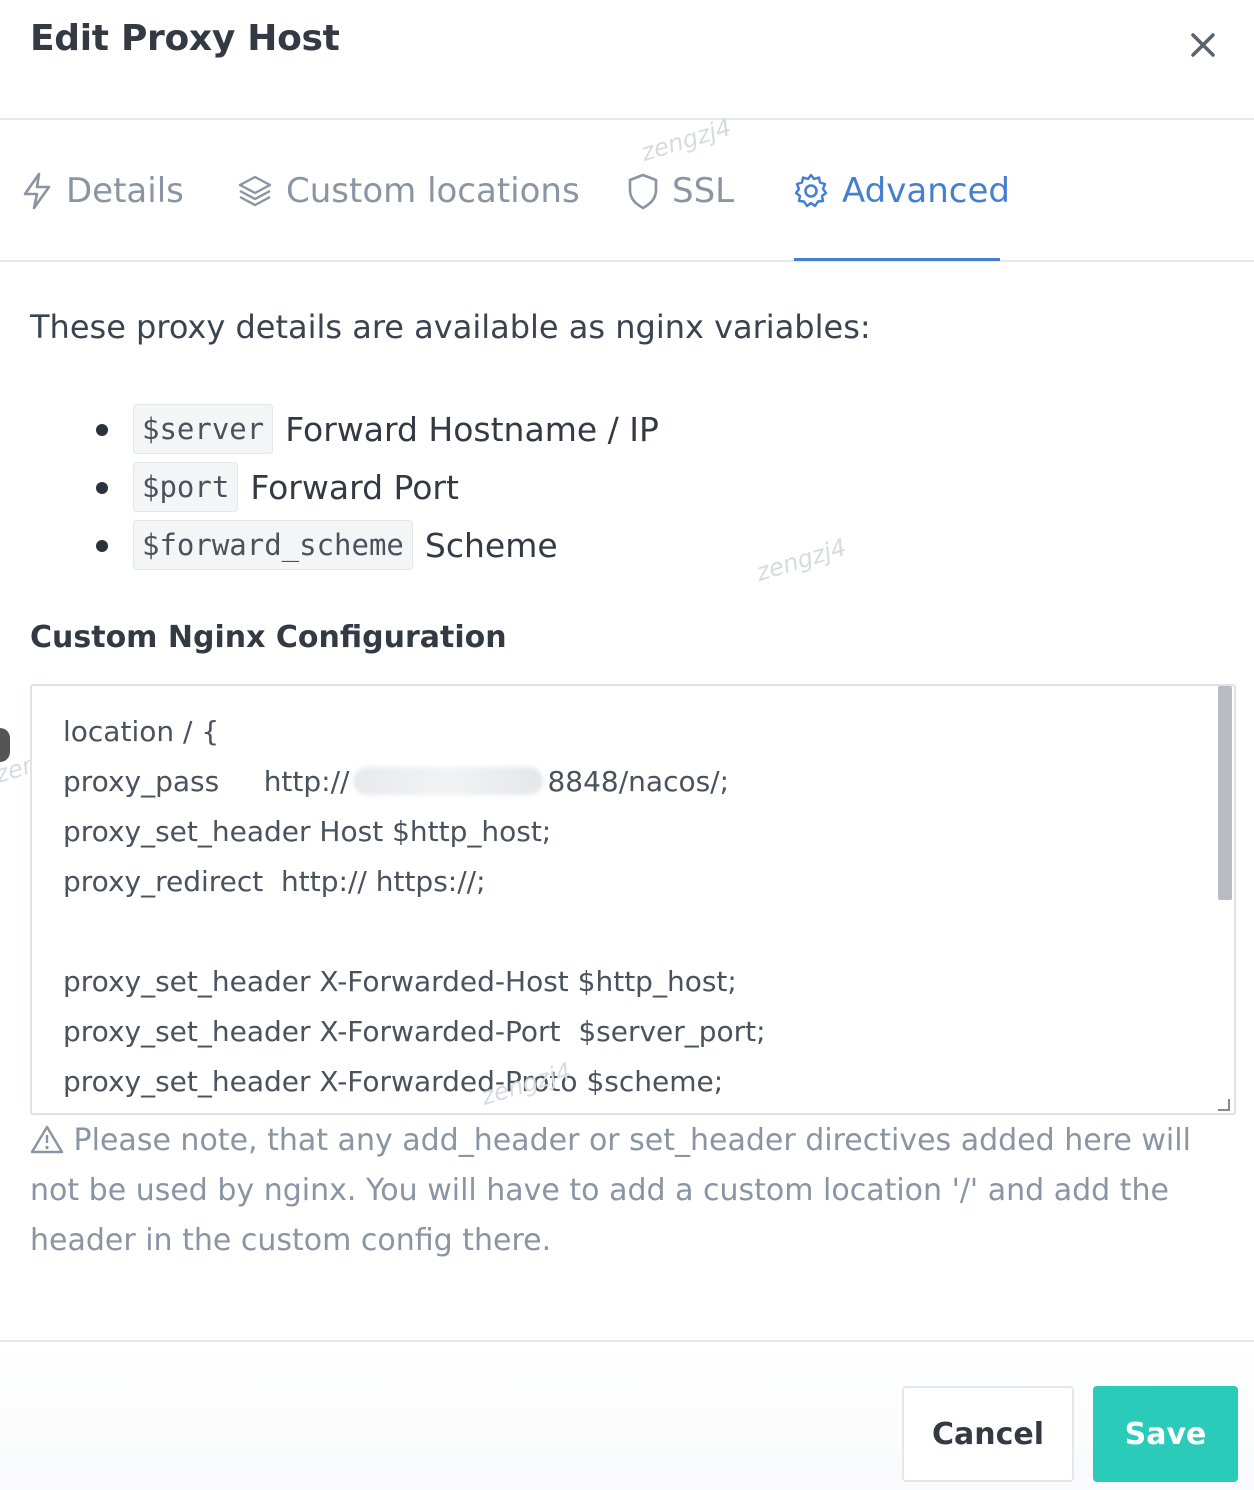  Describe the element at coordinates (627, 1415) in the screenshot. I see `modal-footer: Cancel Save` at that location.